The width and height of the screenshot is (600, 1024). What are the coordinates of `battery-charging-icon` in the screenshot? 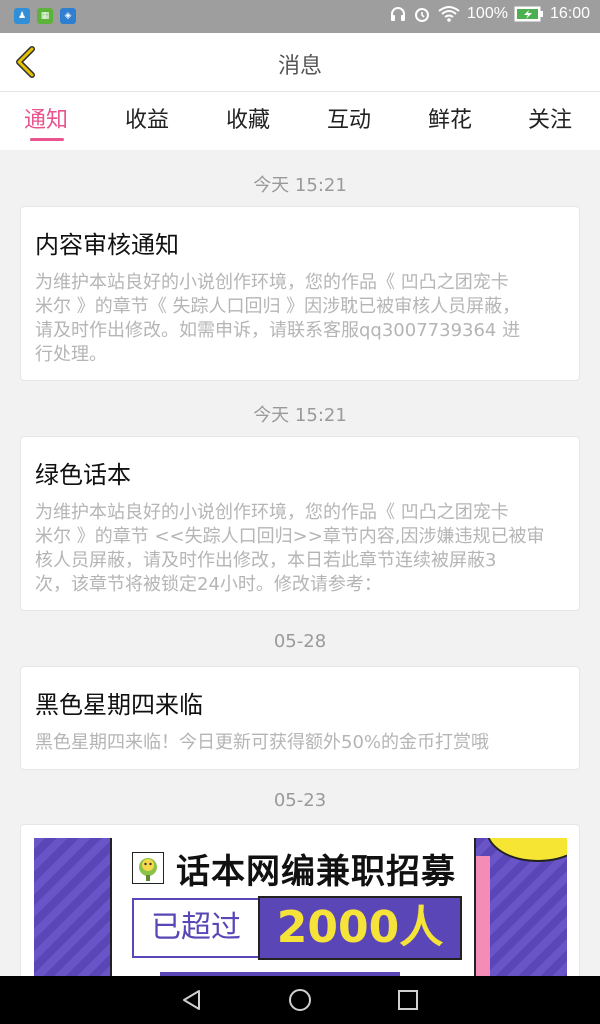 It's located at (528, 14).